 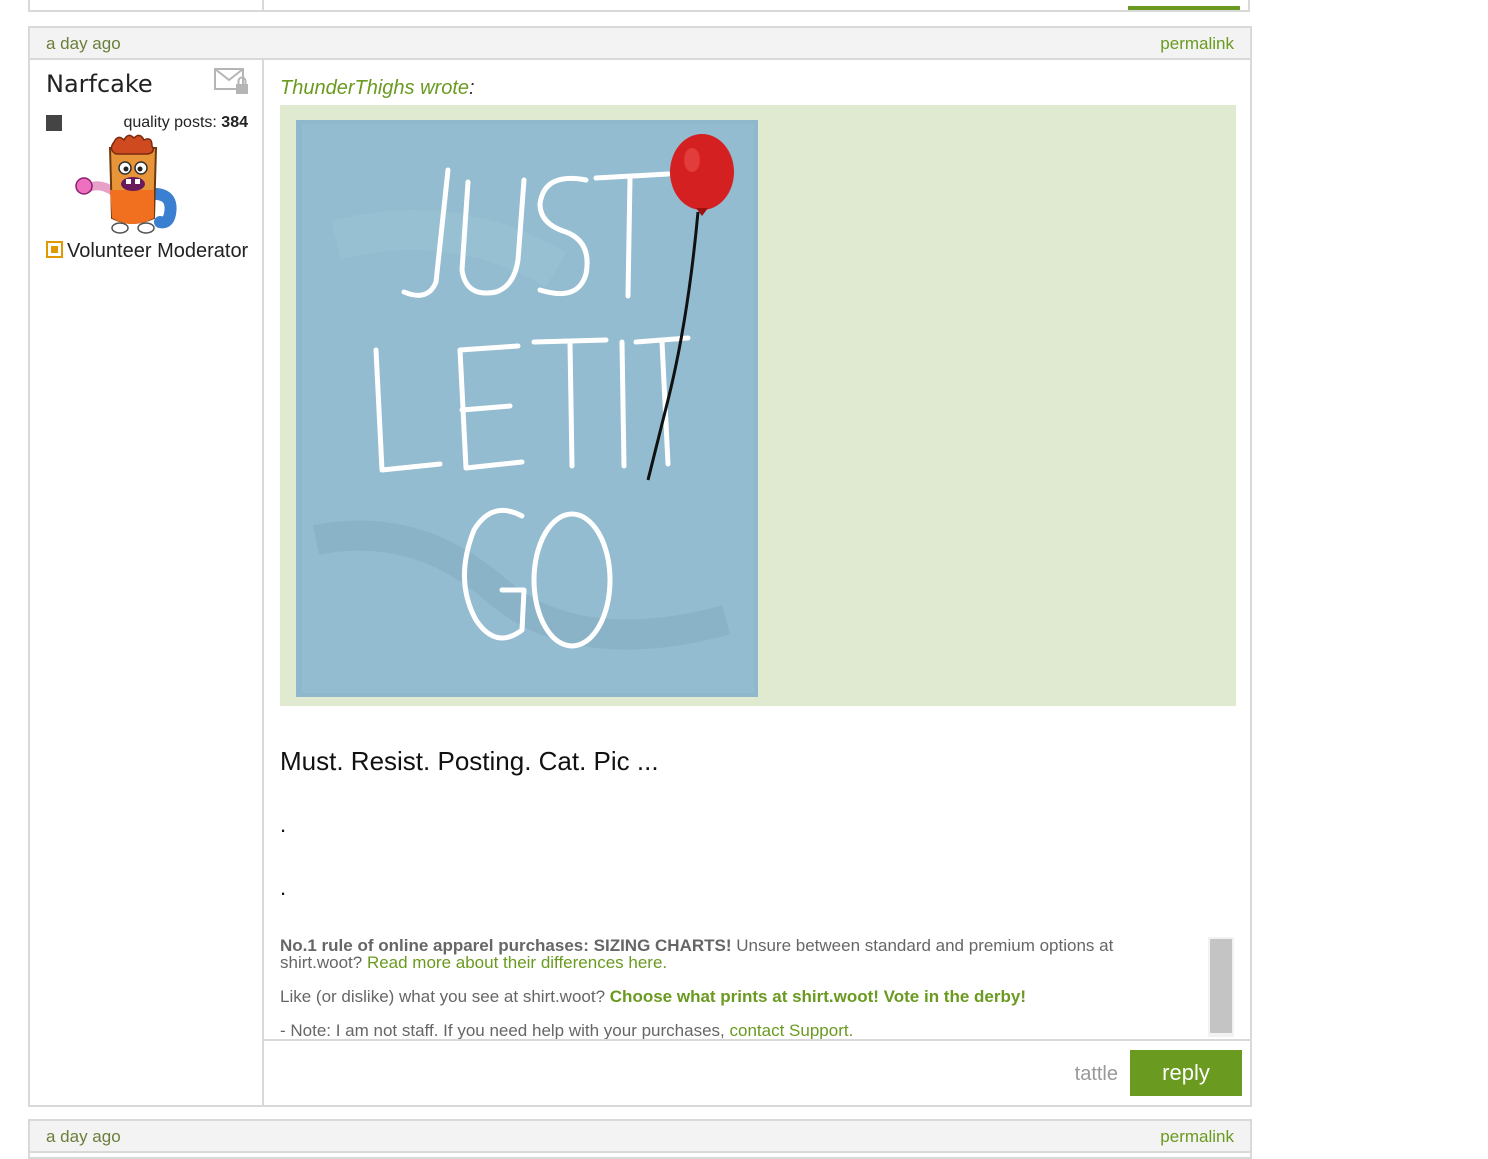 I want to click on rank-badge, so click(x=54, y=123).